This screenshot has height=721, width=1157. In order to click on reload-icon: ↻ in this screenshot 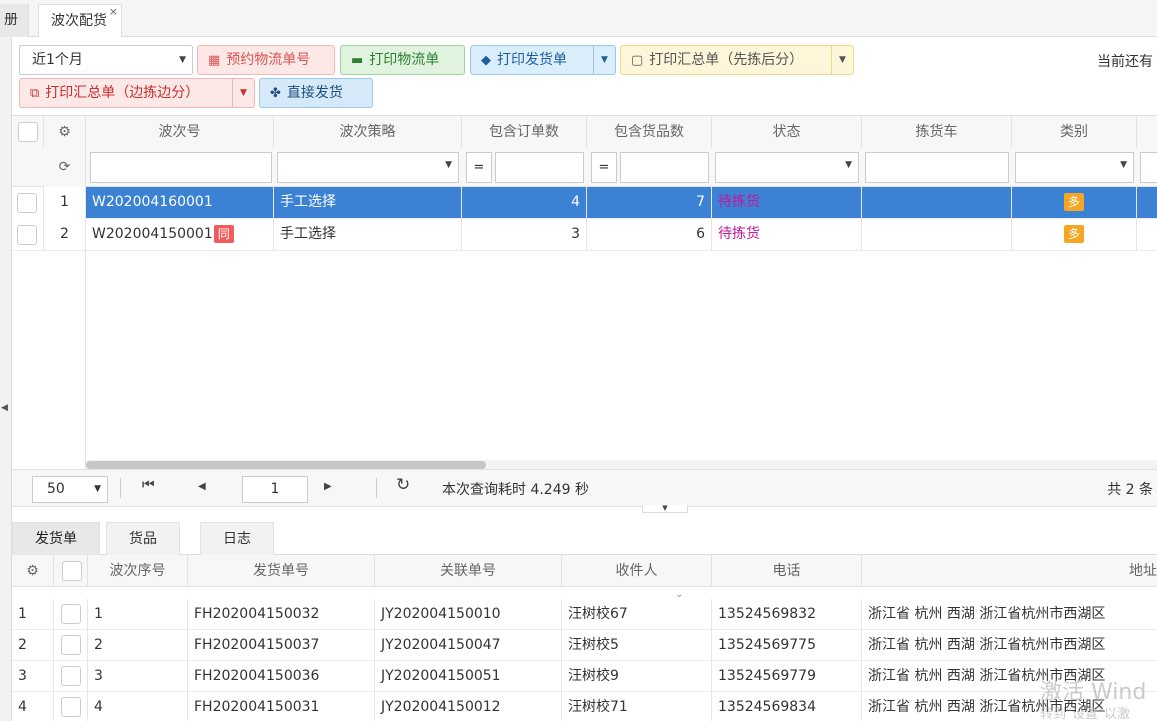, I will do `click(403, 485)`.